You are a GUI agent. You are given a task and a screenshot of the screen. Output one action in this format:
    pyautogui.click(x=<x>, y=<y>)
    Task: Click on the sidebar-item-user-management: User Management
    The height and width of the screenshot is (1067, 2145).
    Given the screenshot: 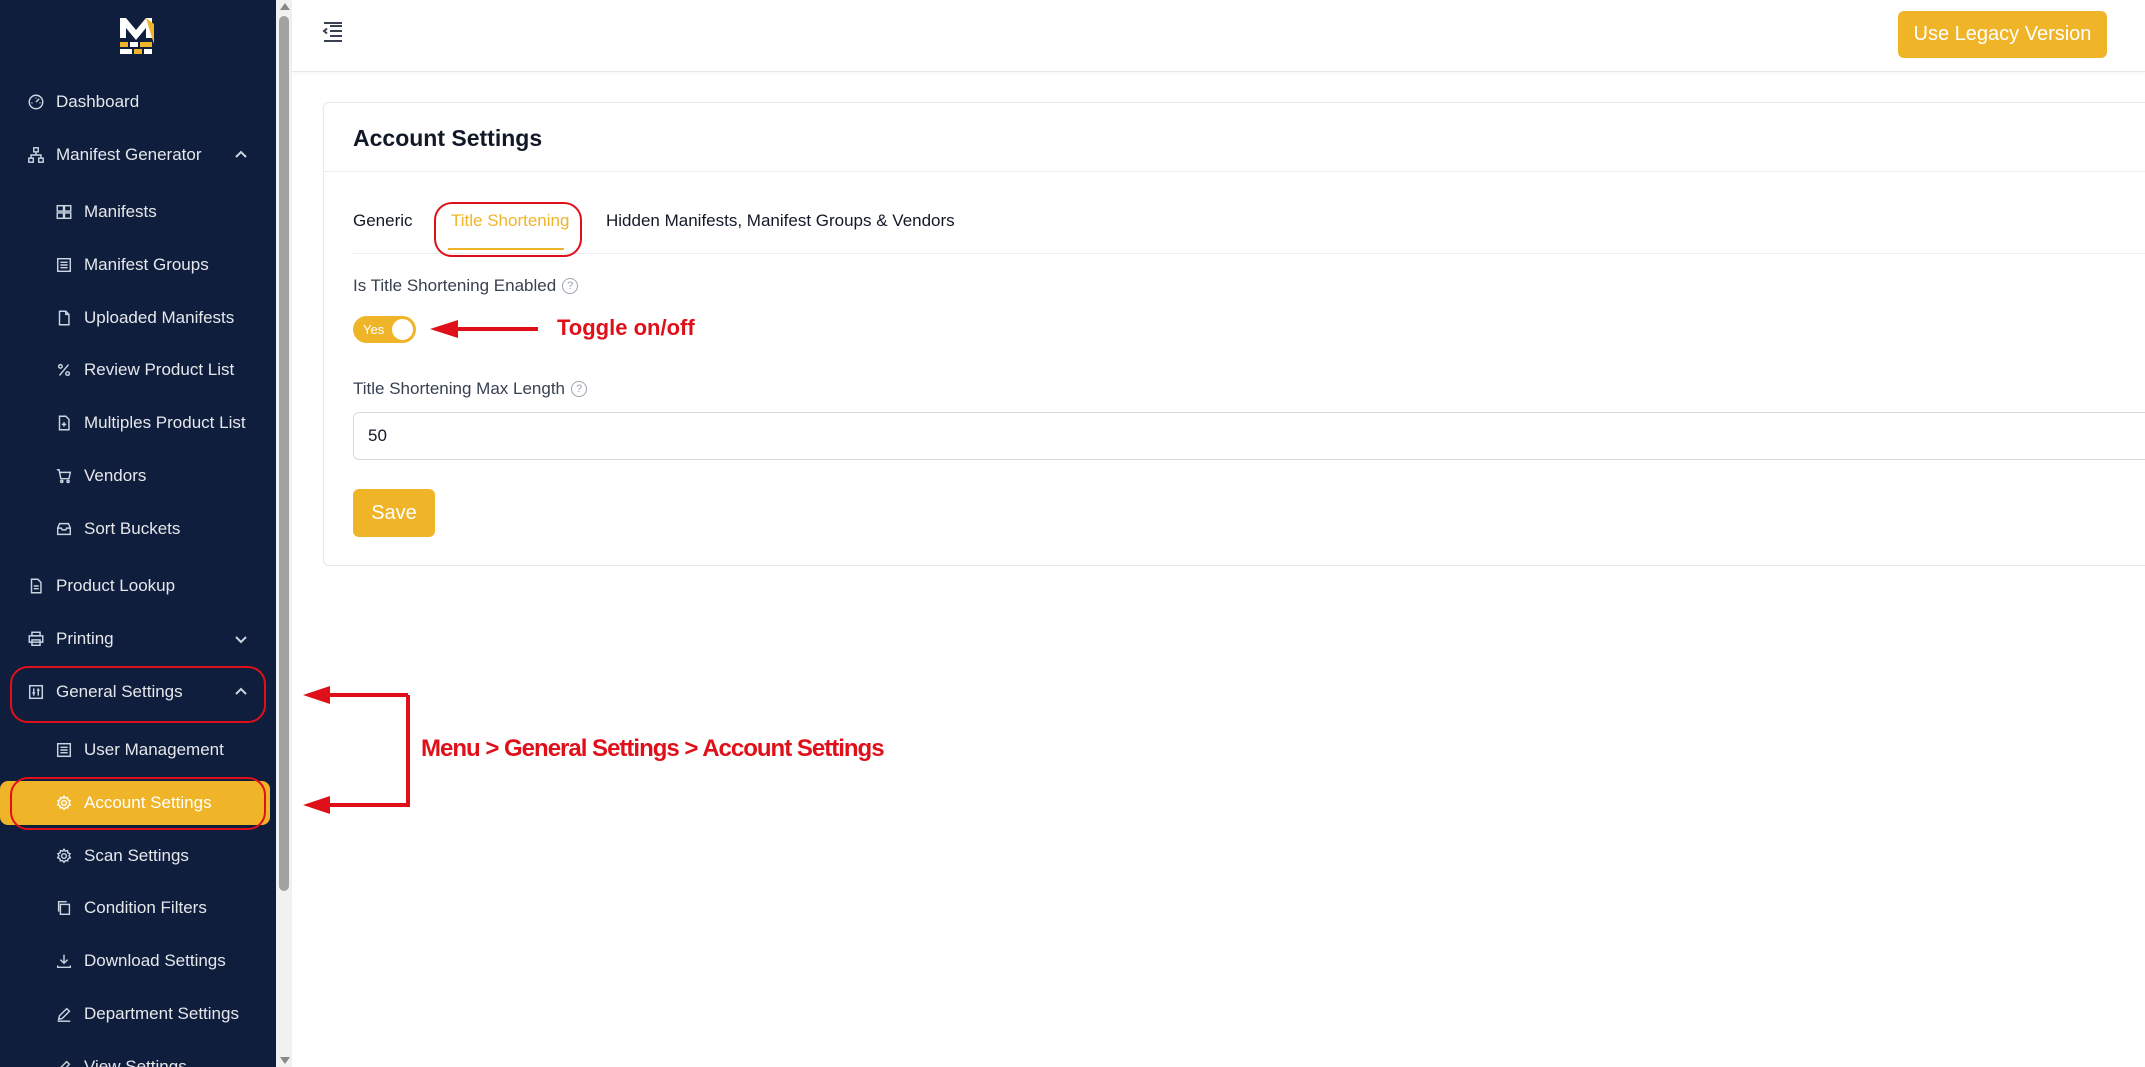 What is the action you would take?
    pyautogui.click(x=138, y=750)
    